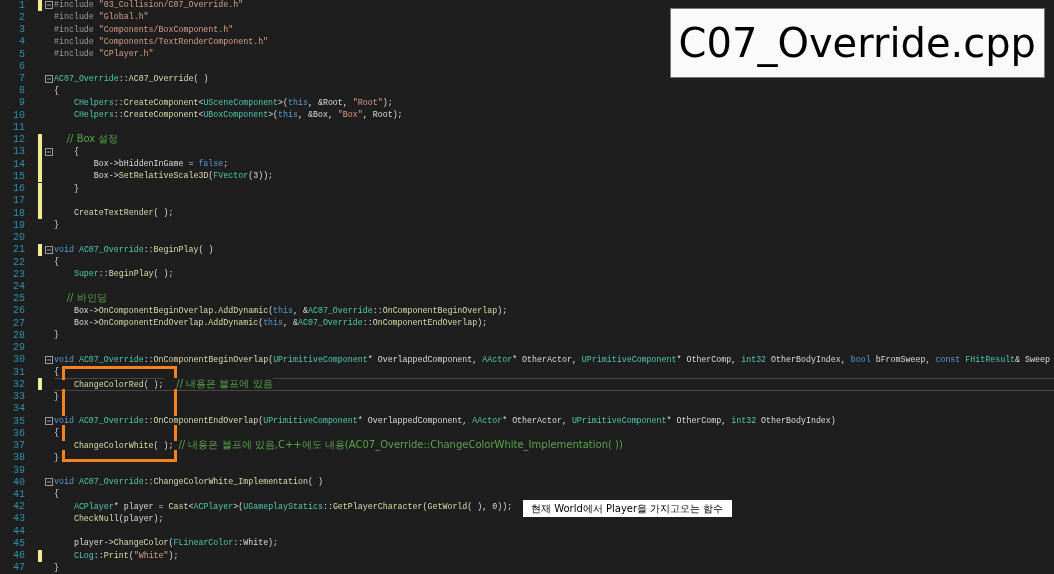  What do you see at coordinates (18, 348) in the screenshot?
I see `line-number: 29` at bounding box center [18, 348].